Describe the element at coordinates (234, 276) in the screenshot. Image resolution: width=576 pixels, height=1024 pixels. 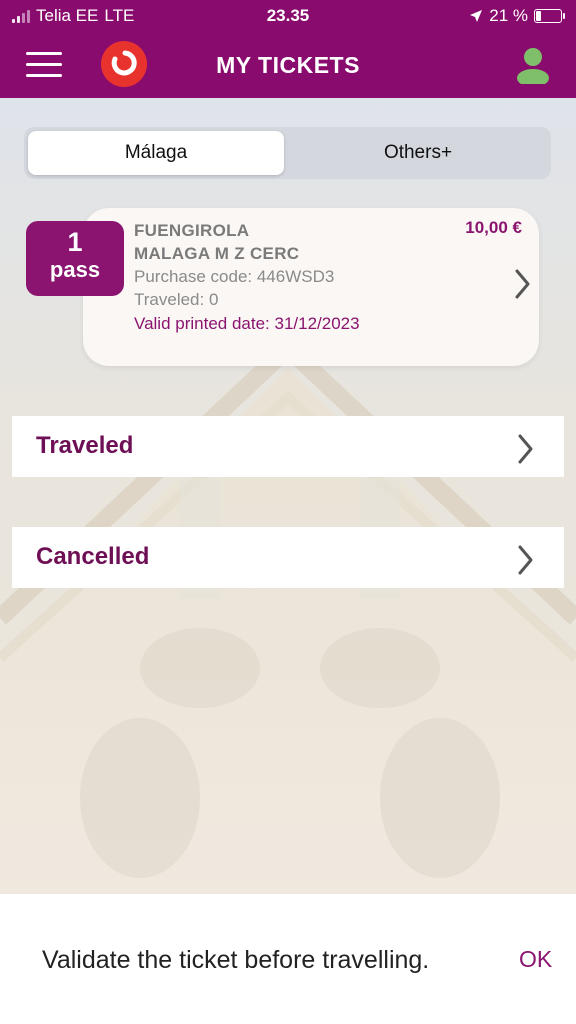
I see `ticket-purchase-code: Purchase code: 446WSD3` at that location.